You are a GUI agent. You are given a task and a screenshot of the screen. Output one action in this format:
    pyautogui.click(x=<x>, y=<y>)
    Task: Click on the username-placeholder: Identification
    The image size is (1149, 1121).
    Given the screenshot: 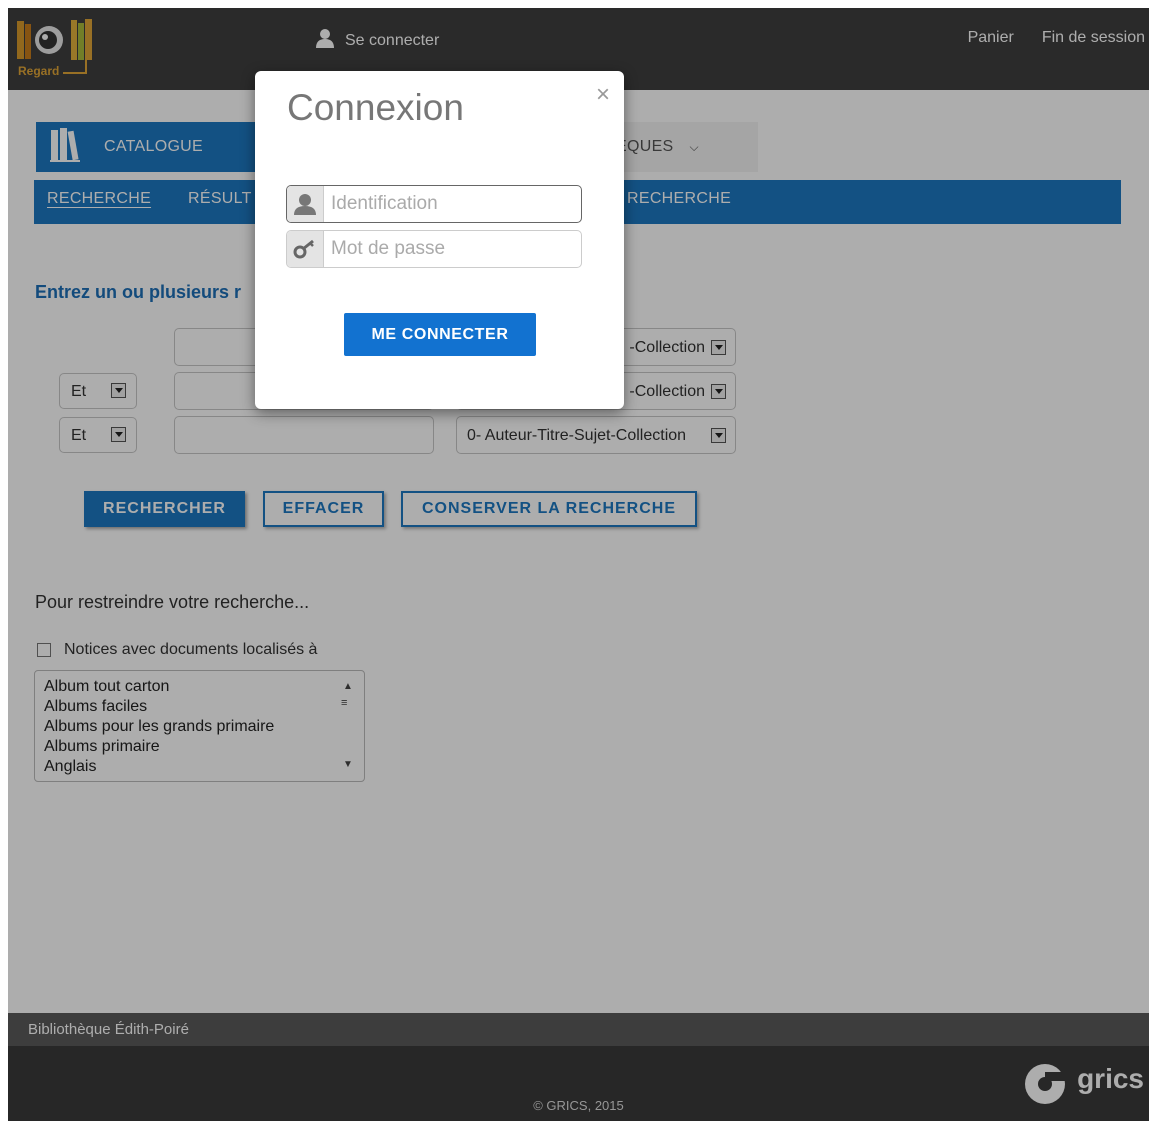 What is the action you would take?
    pyautogui.click(x=384, y=203)
    